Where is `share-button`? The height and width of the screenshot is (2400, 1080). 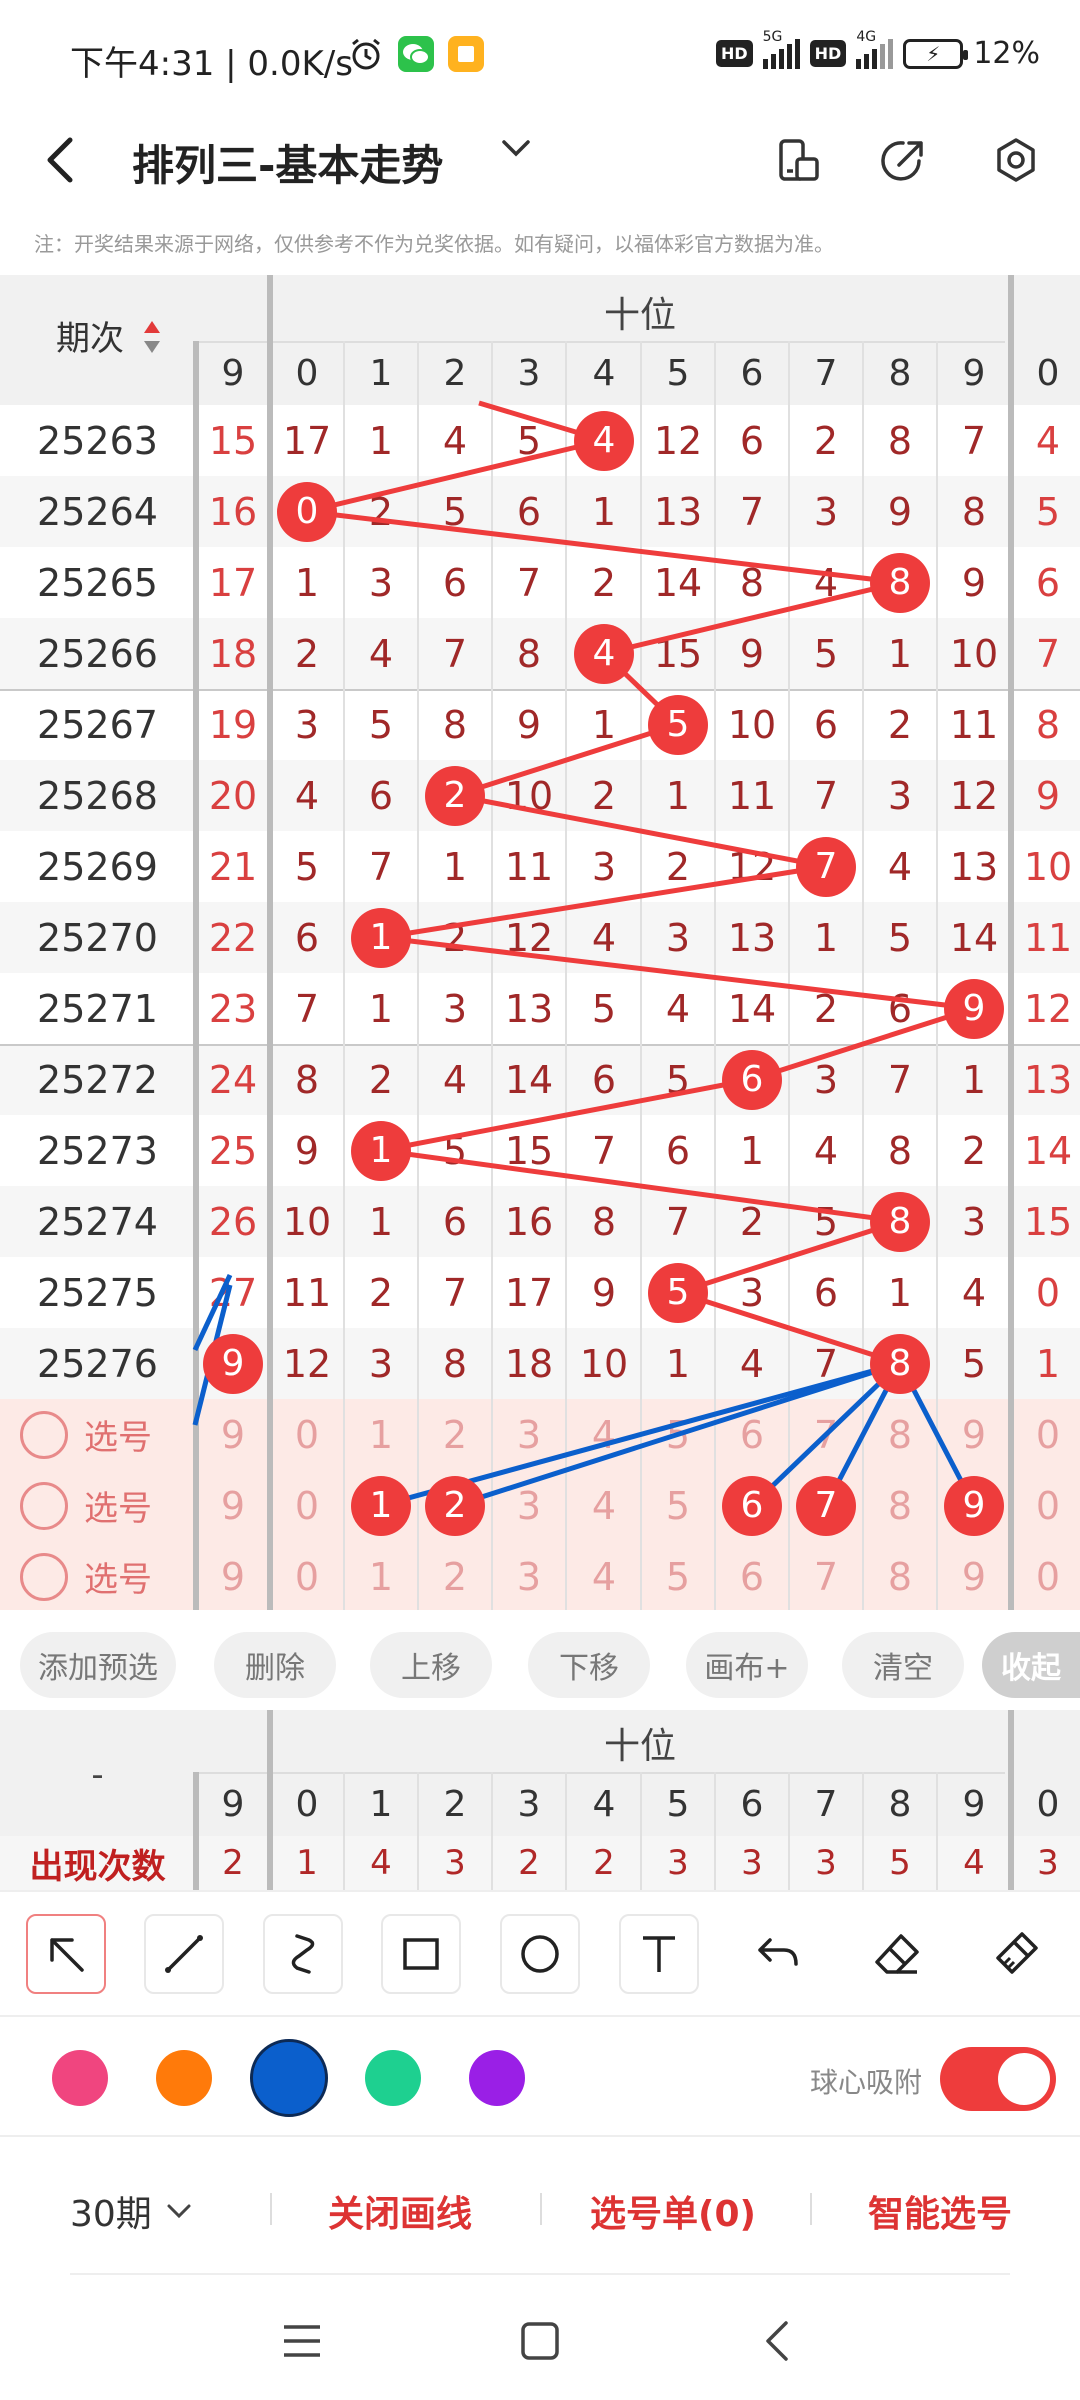 share-button is located at coordinates (904, 160).